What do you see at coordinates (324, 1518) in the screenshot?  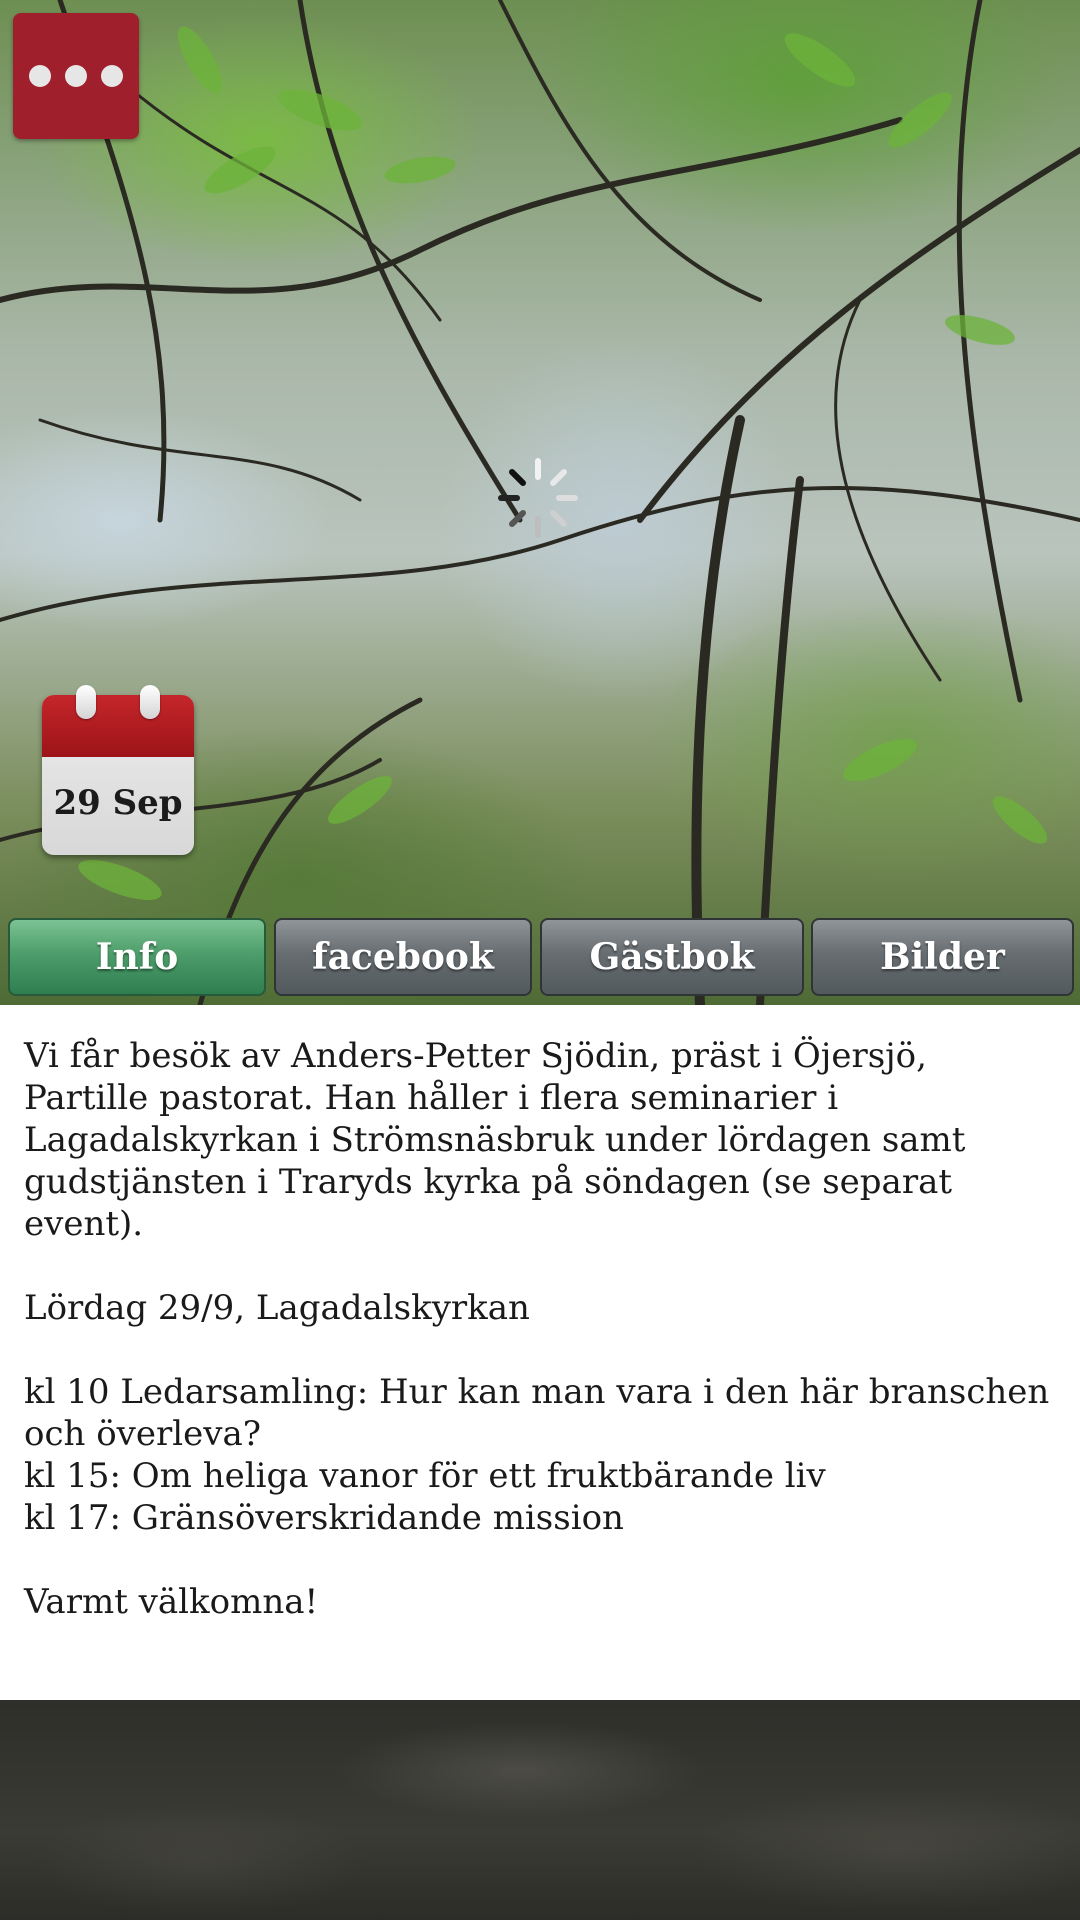 I see `schedule-item: kl 17: Gränsöverskridande mission` at bounding box center [324, 1518].